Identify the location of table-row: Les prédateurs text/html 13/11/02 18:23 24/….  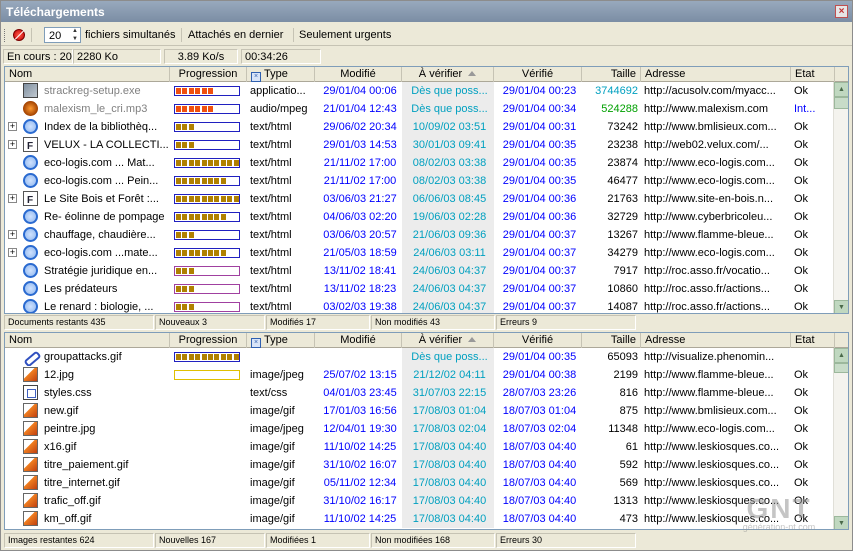
(420, 289).